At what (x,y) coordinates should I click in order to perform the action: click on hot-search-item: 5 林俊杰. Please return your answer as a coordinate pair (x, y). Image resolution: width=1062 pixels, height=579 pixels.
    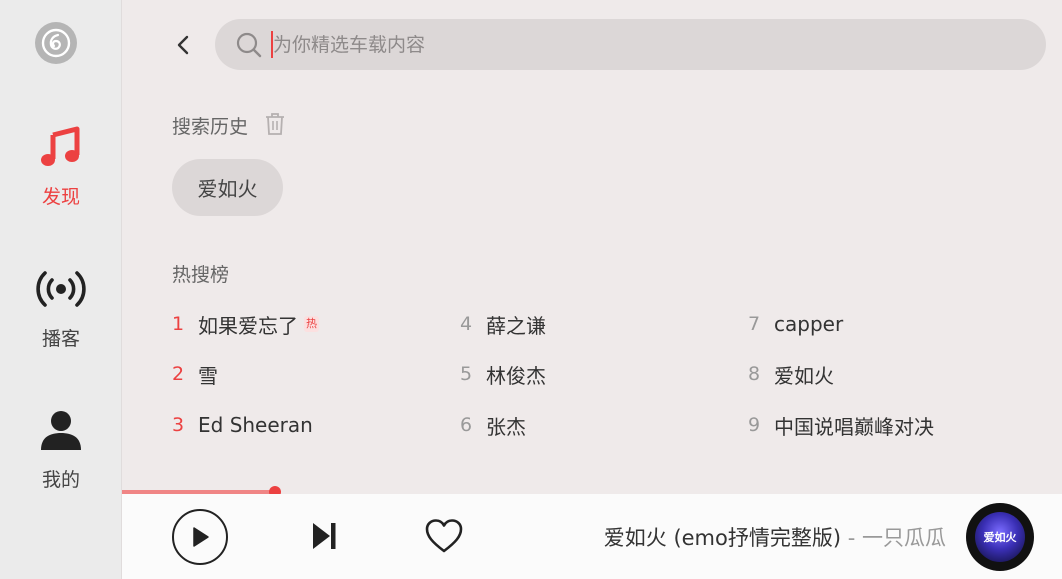
    Looking at the image, I should click on (503, 374).